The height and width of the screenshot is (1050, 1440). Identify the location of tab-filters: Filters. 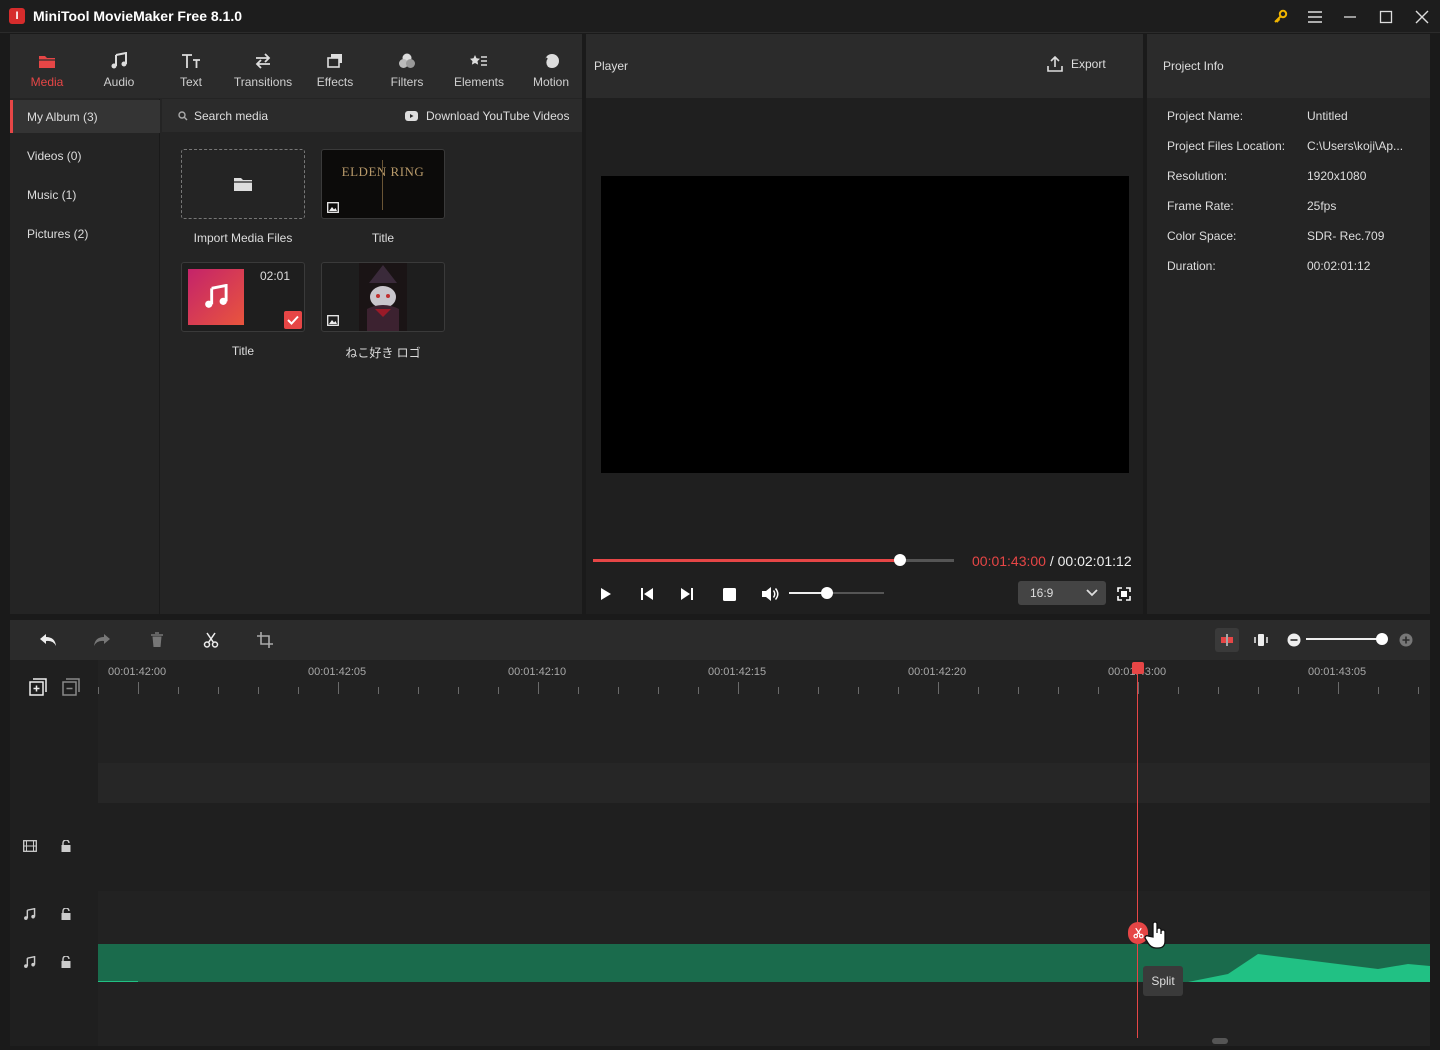
(407, 66).